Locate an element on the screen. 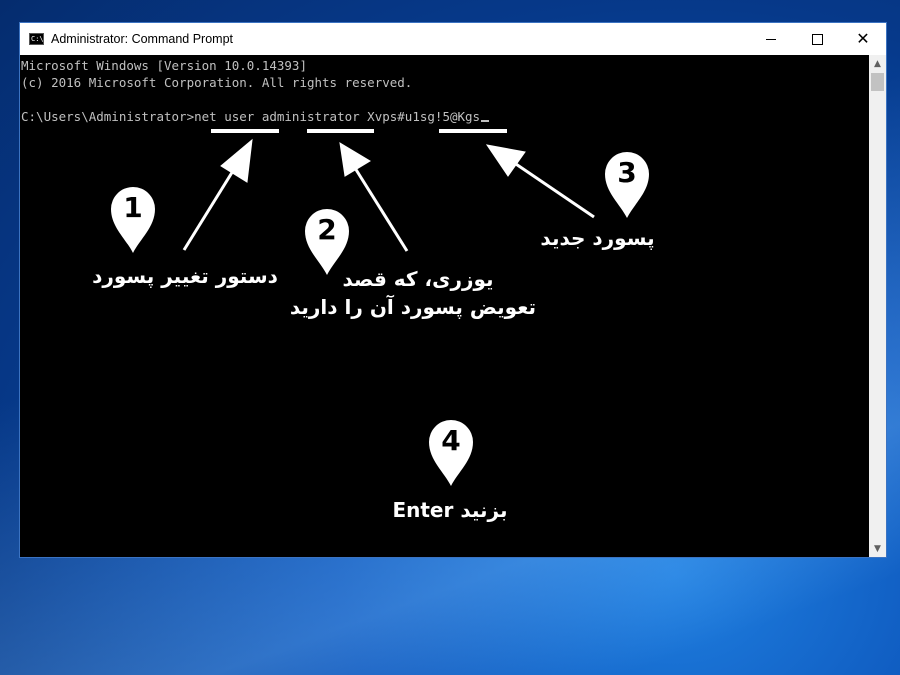  step-4-marker: 4 is located at coordinates (451, 452).